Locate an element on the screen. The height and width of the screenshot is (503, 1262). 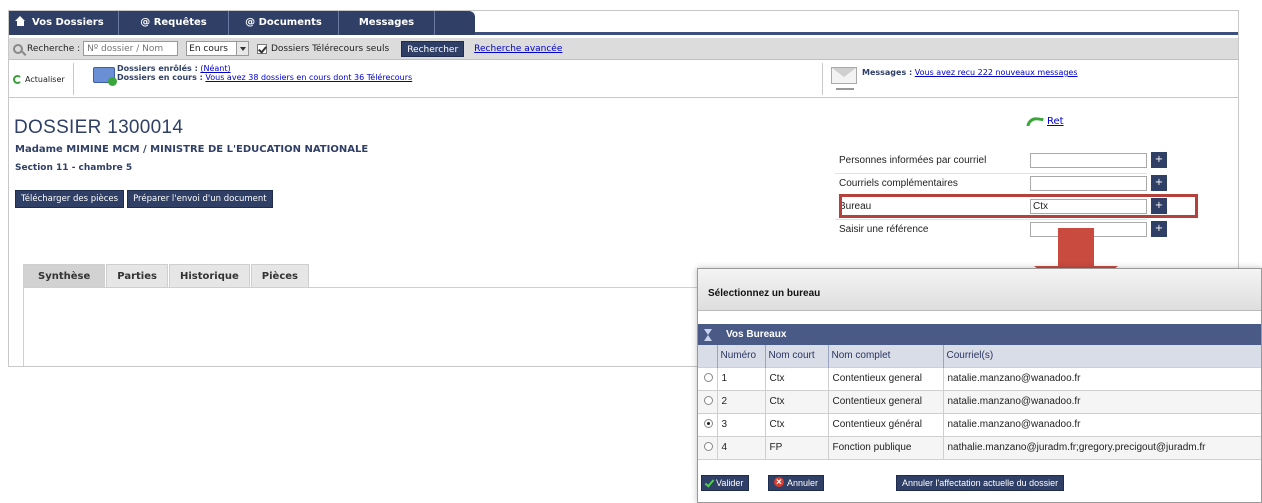
dossier-section: Section 11 - chambre 5 is located at coordinates (74, 168).